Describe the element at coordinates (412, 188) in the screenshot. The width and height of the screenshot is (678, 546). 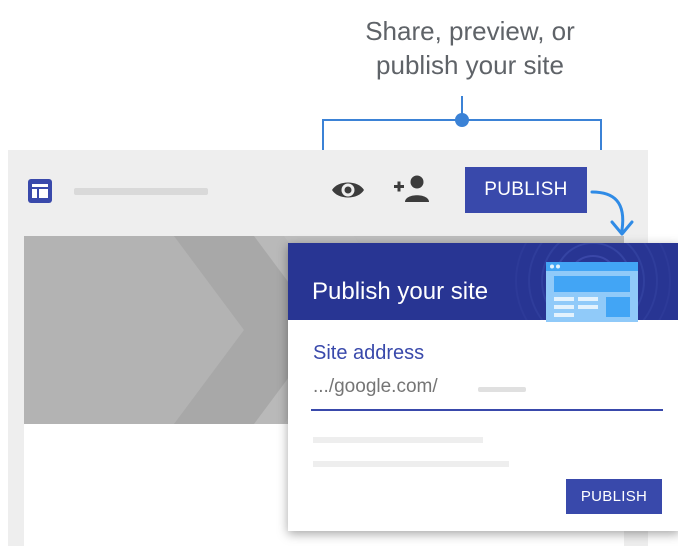
I see `person-add-icon` at that location.